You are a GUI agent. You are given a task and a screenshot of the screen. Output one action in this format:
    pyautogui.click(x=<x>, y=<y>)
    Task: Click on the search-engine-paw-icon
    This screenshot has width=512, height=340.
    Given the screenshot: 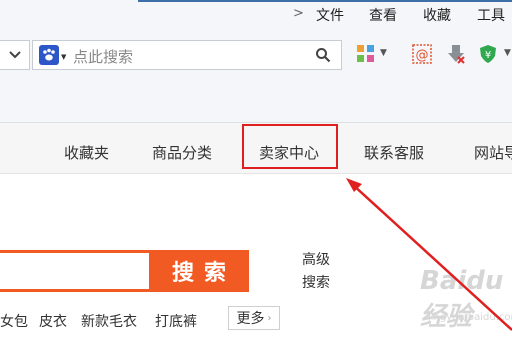 What is the action you would take?
    pyautogui.click(x=49, y=55)
    